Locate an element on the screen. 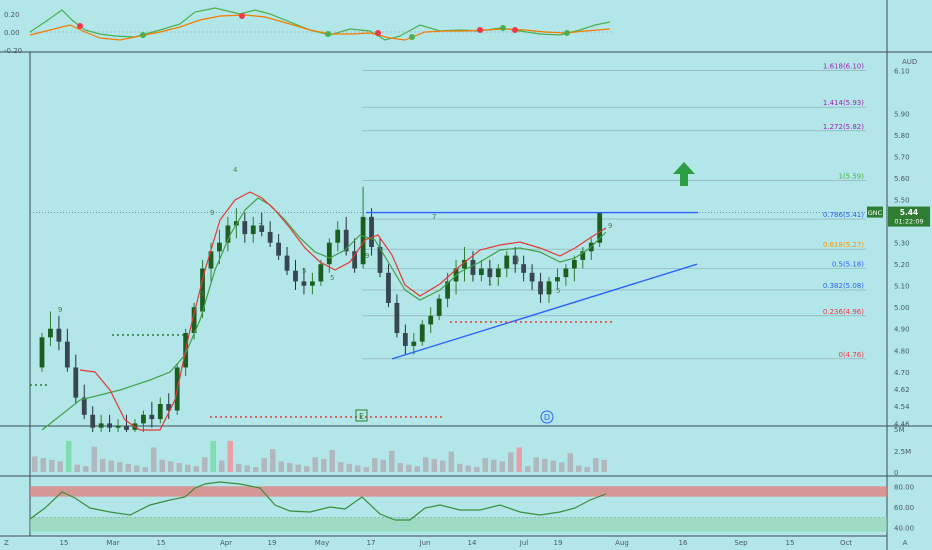 This screenshot has height=550, width=932. fib-level-label: 1.272(5.82) is located at coordinates (843, 127).